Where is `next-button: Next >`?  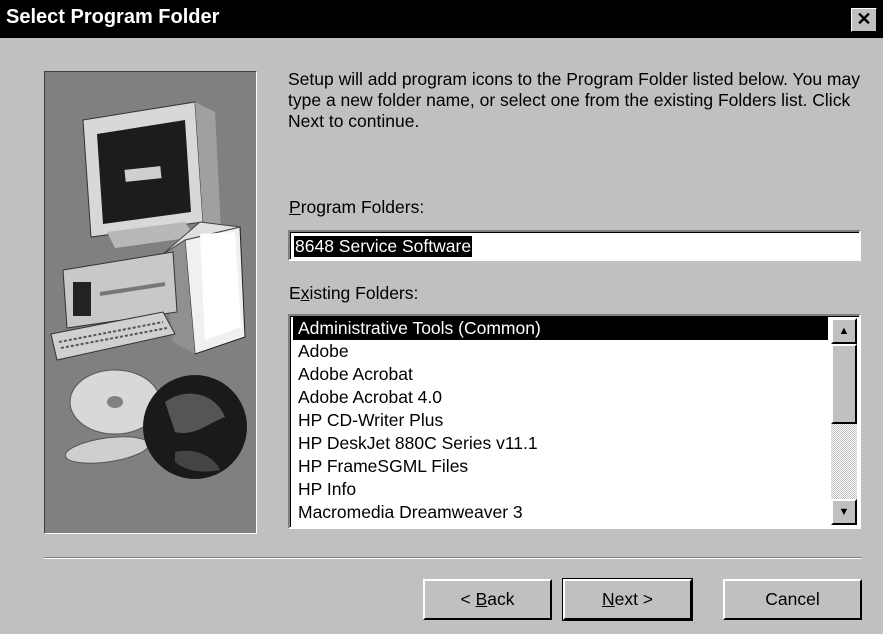 next-button: Next > is located at coordinates (627, 599).